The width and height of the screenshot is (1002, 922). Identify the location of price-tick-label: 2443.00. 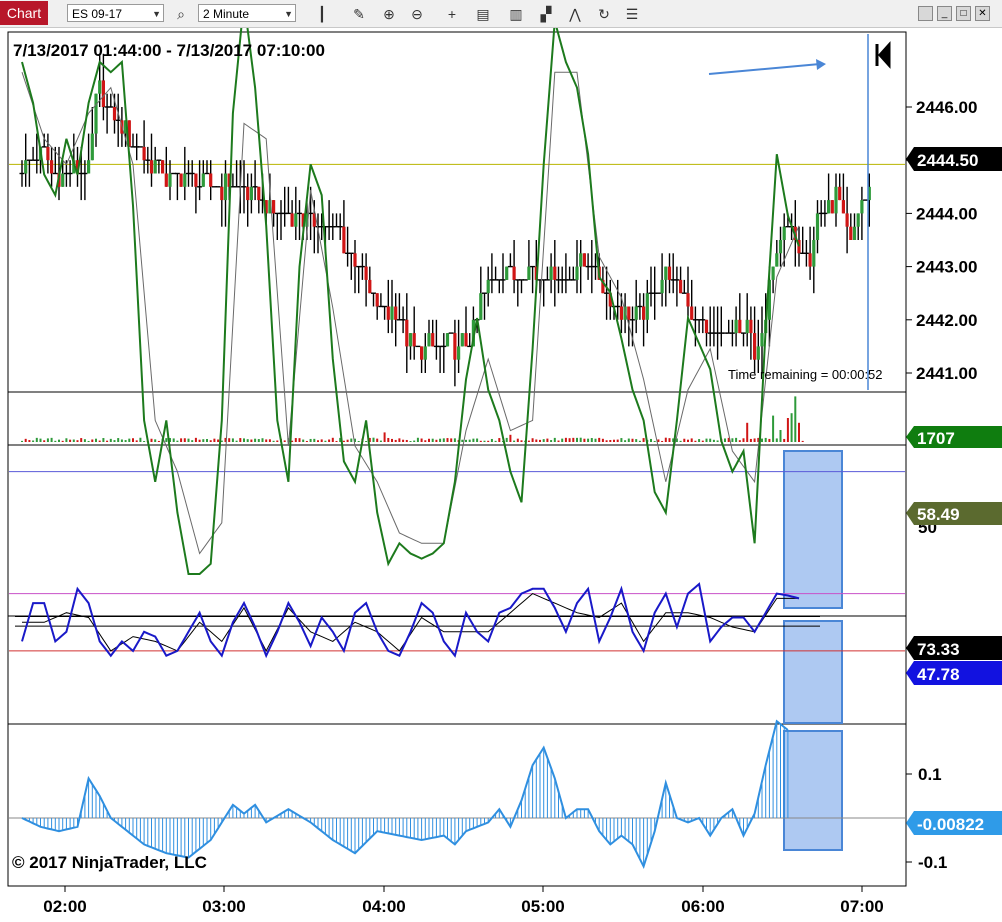
(946, 267).